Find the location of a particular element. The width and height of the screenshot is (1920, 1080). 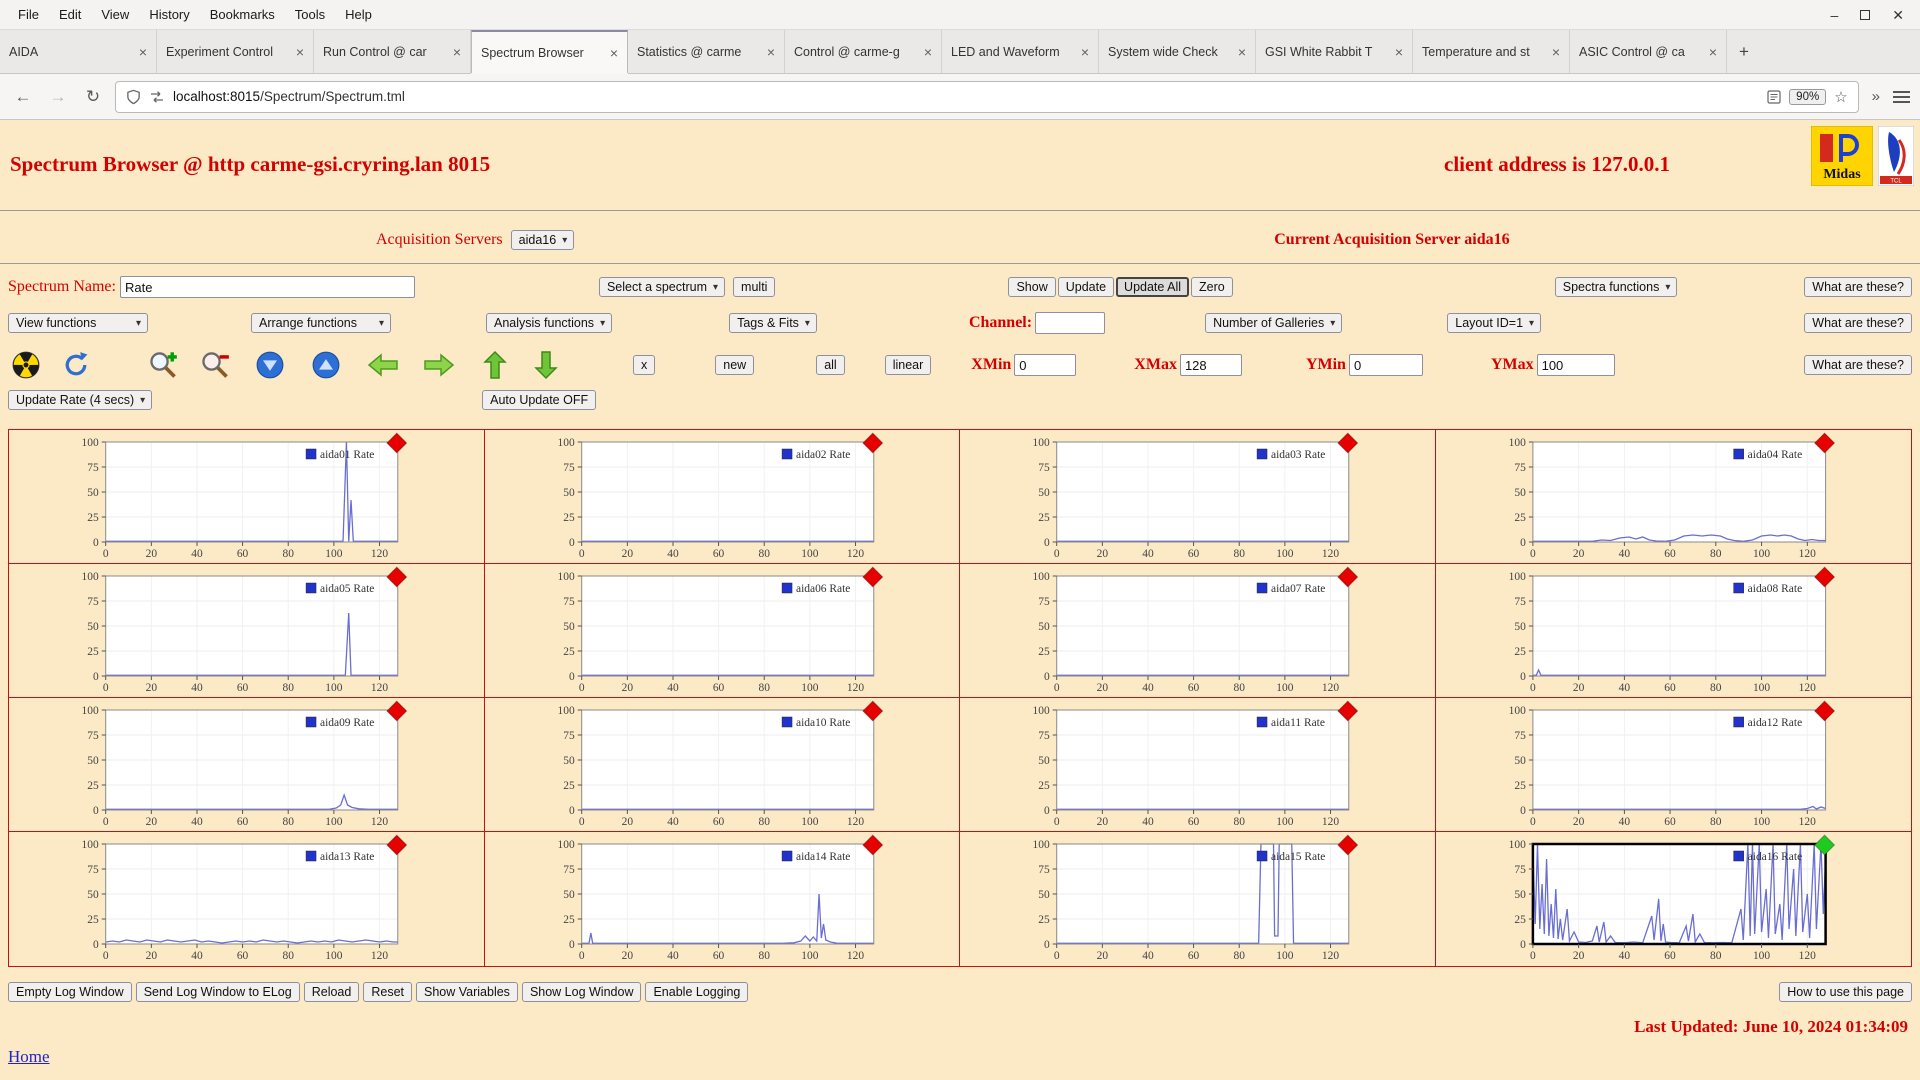

empty-log-window-button: Empty Log Window is located at coordinates (70, 992).